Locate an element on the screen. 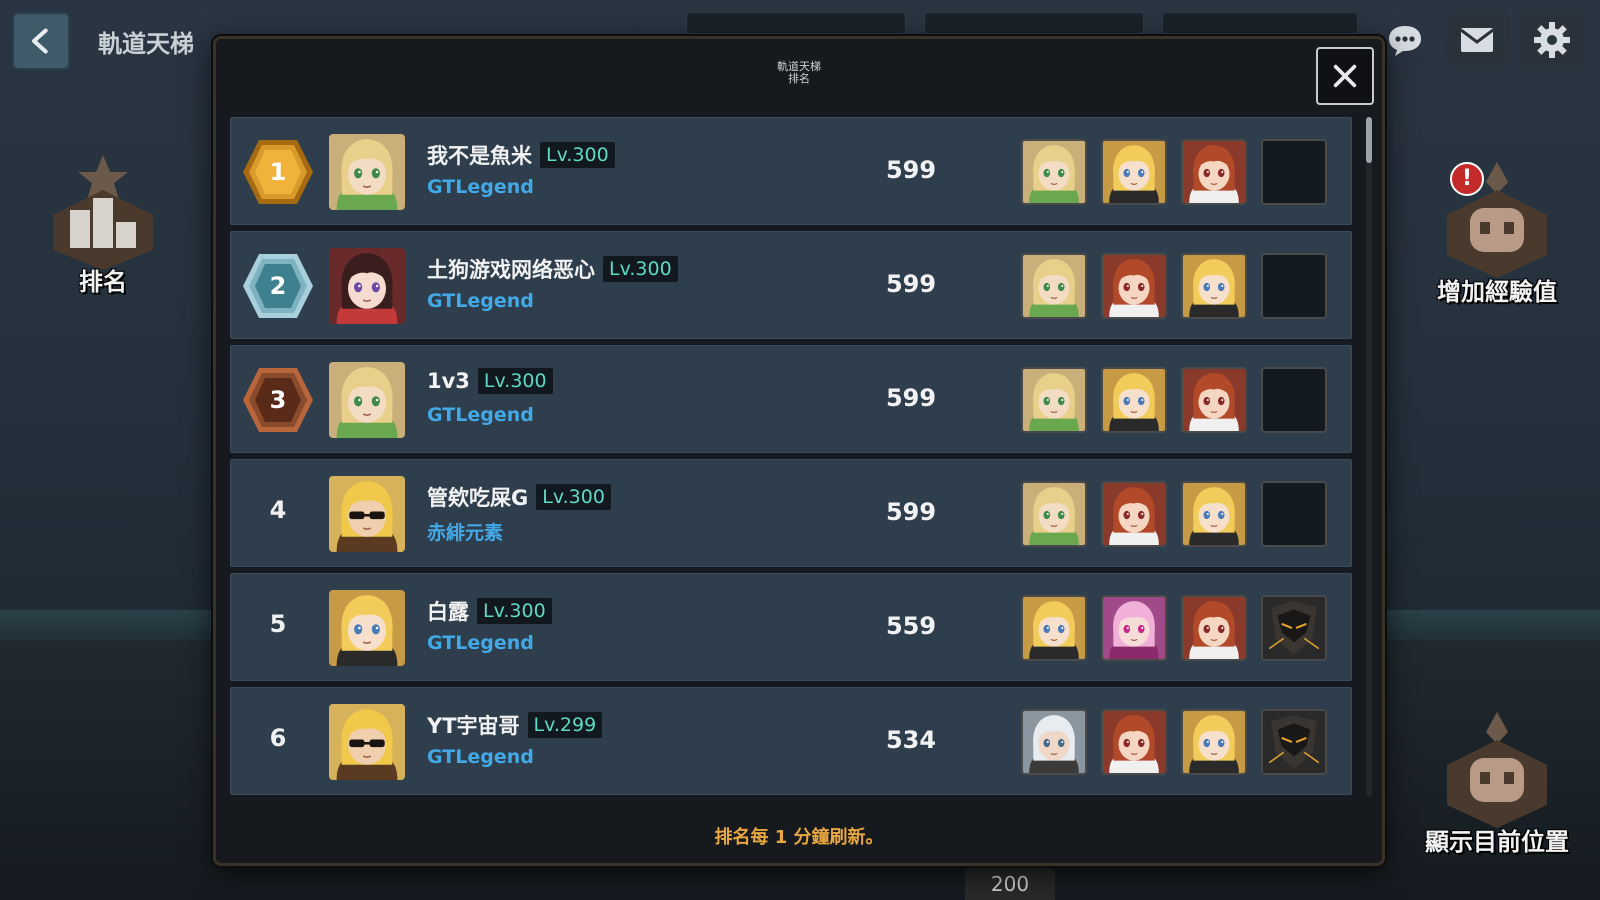  ranking-row: 5 白露 Lv.300 GTLegend 559 is located at coordinates (791, 627).